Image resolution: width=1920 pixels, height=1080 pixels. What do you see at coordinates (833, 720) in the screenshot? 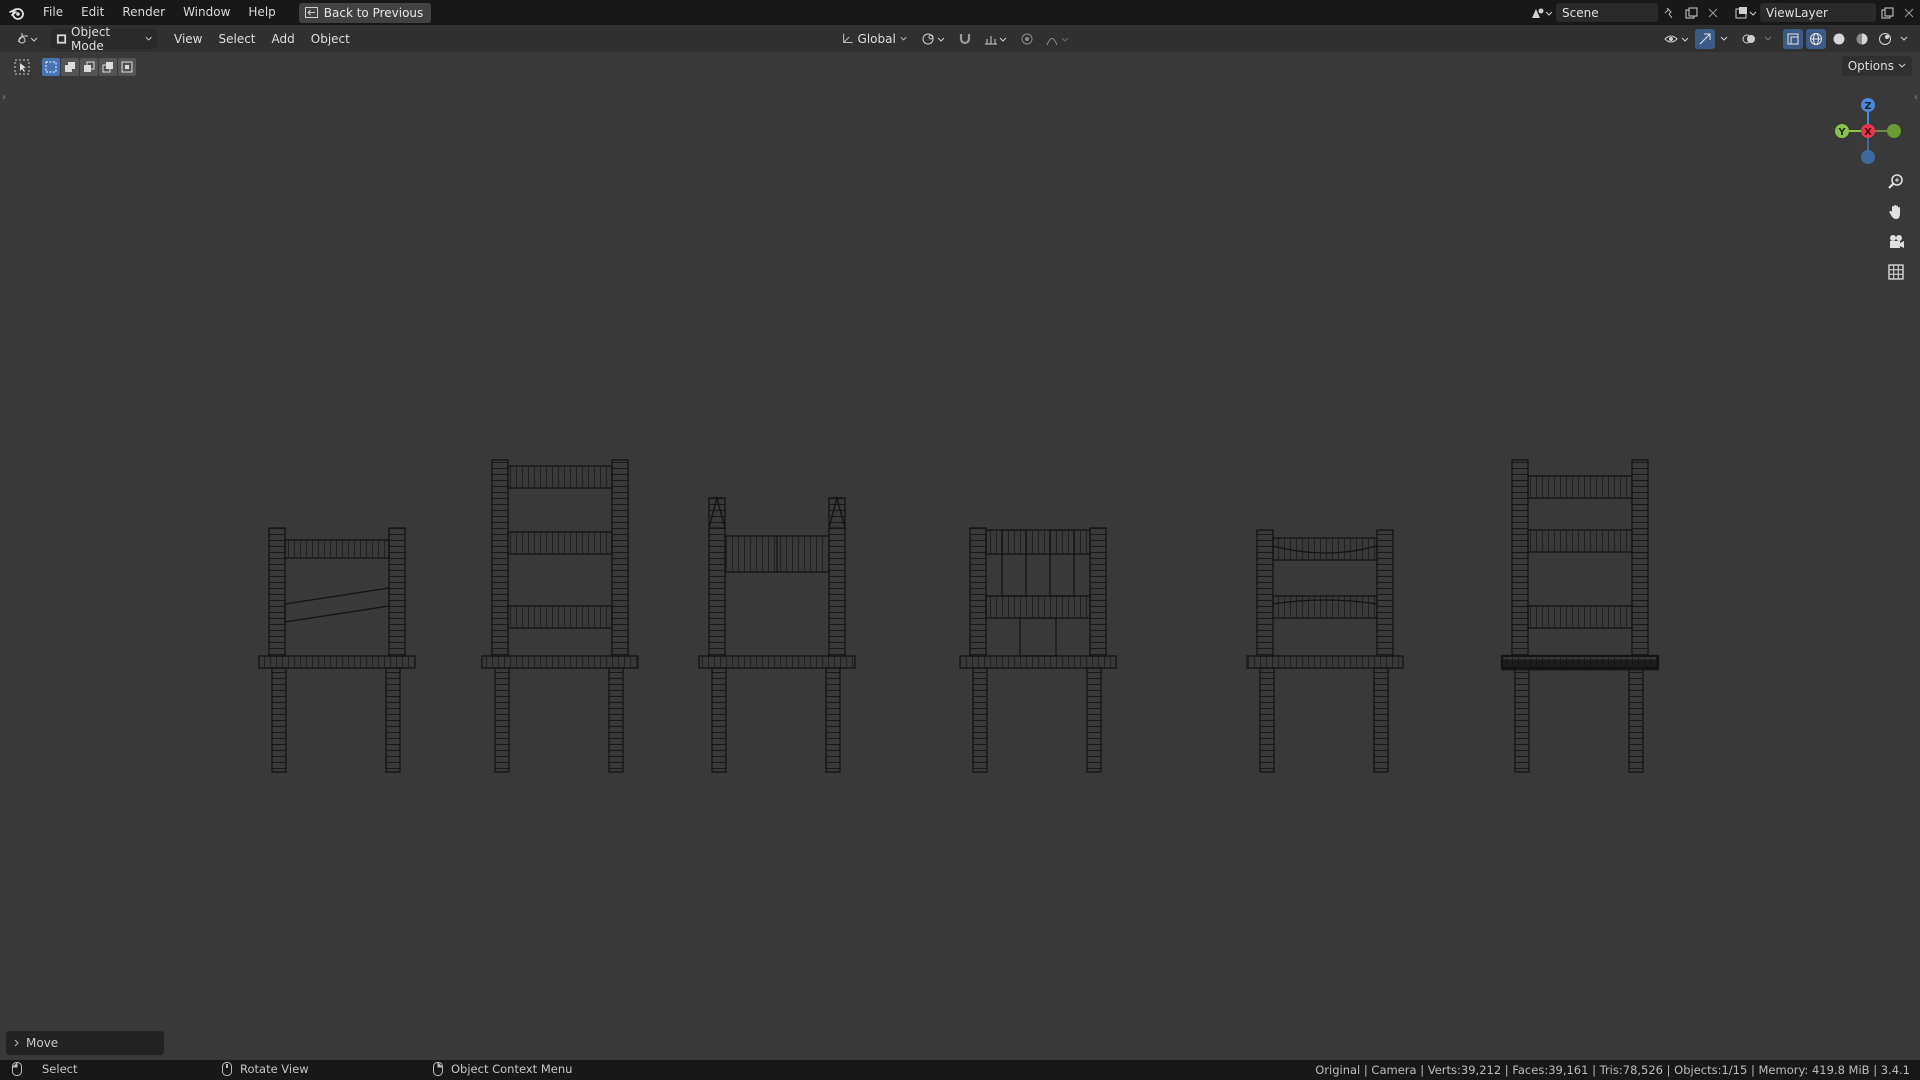
I see `chair-3-leg-right-edges` at bounding box center [833, 720].